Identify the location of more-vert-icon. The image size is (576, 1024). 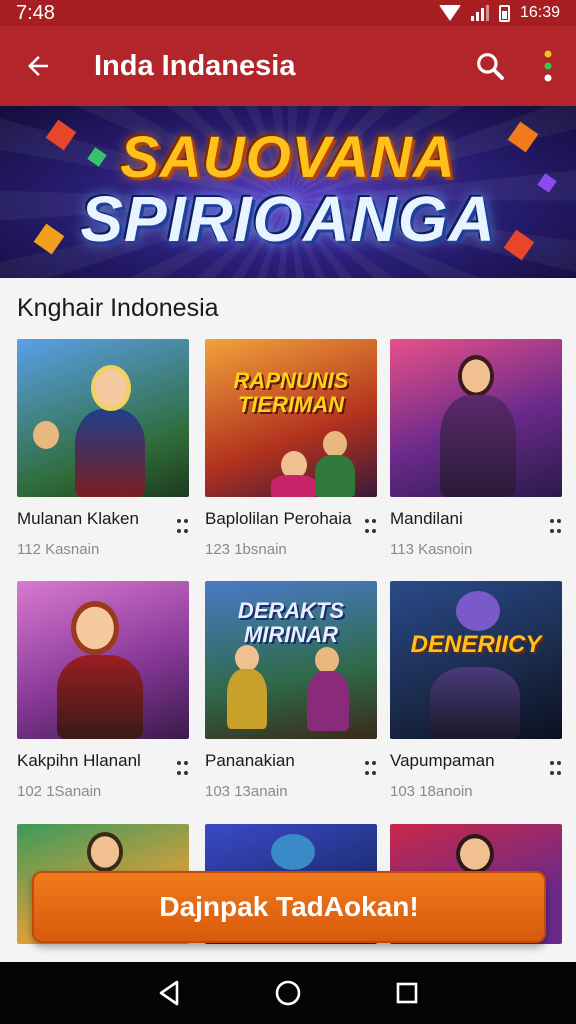
(548, 66).